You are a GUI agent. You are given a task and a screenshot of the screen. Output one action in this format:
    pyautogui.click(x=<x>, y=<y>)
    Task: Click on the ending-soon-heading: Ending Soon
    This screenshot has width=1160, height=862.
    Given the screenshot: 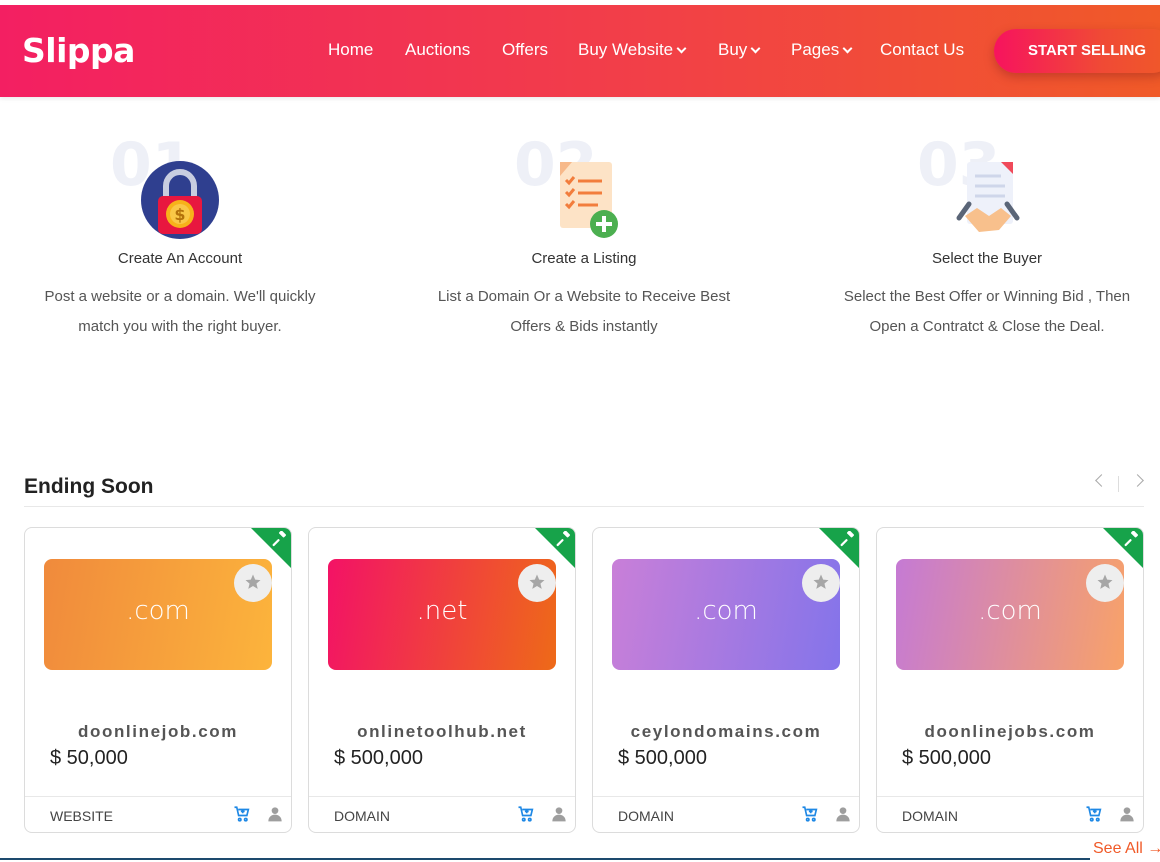 What is the action you would take?
    pyautogui.click(x=89, y=486)
    